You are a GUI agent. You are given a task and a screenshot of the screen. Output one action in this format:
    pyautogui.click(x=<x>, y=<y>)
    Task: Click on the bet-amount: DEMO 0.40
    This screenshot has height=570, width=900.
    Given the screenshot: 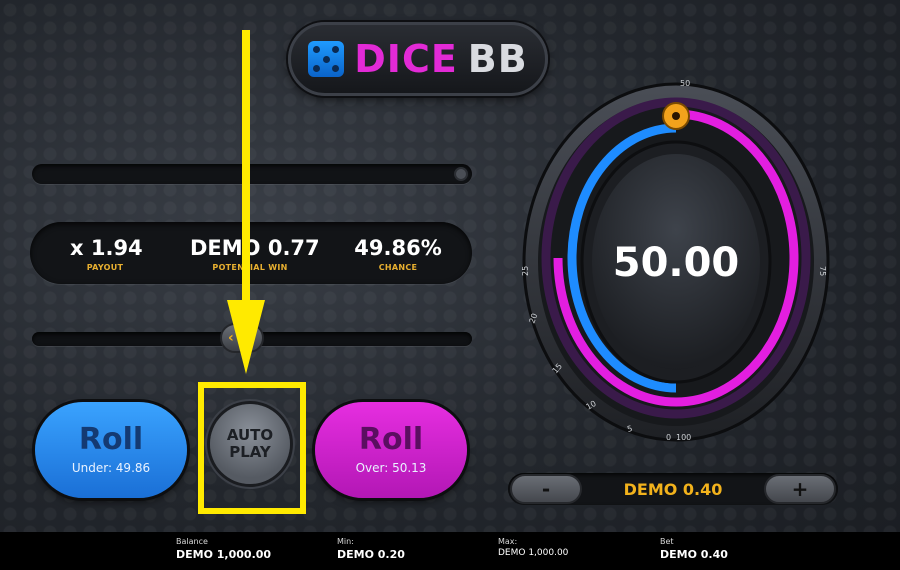 What is the action you would take?
    pyautogui.click(x=673, y=489)
    